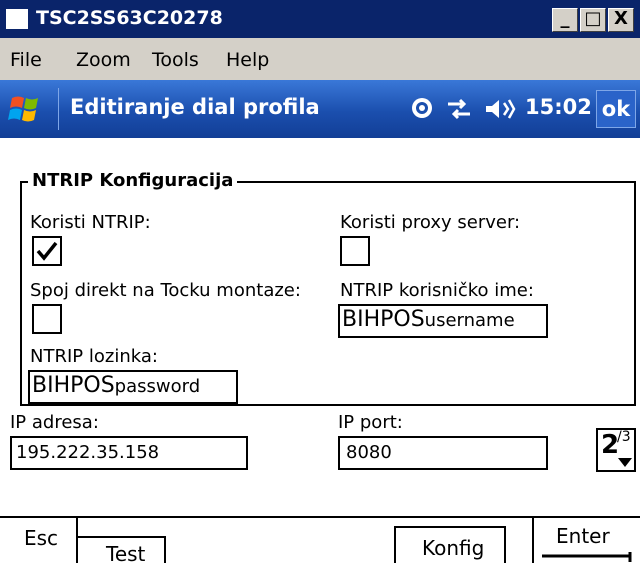  Describe the element at coordinates (624, 437) in the screenshot. I see `page-total: /3` at that location.